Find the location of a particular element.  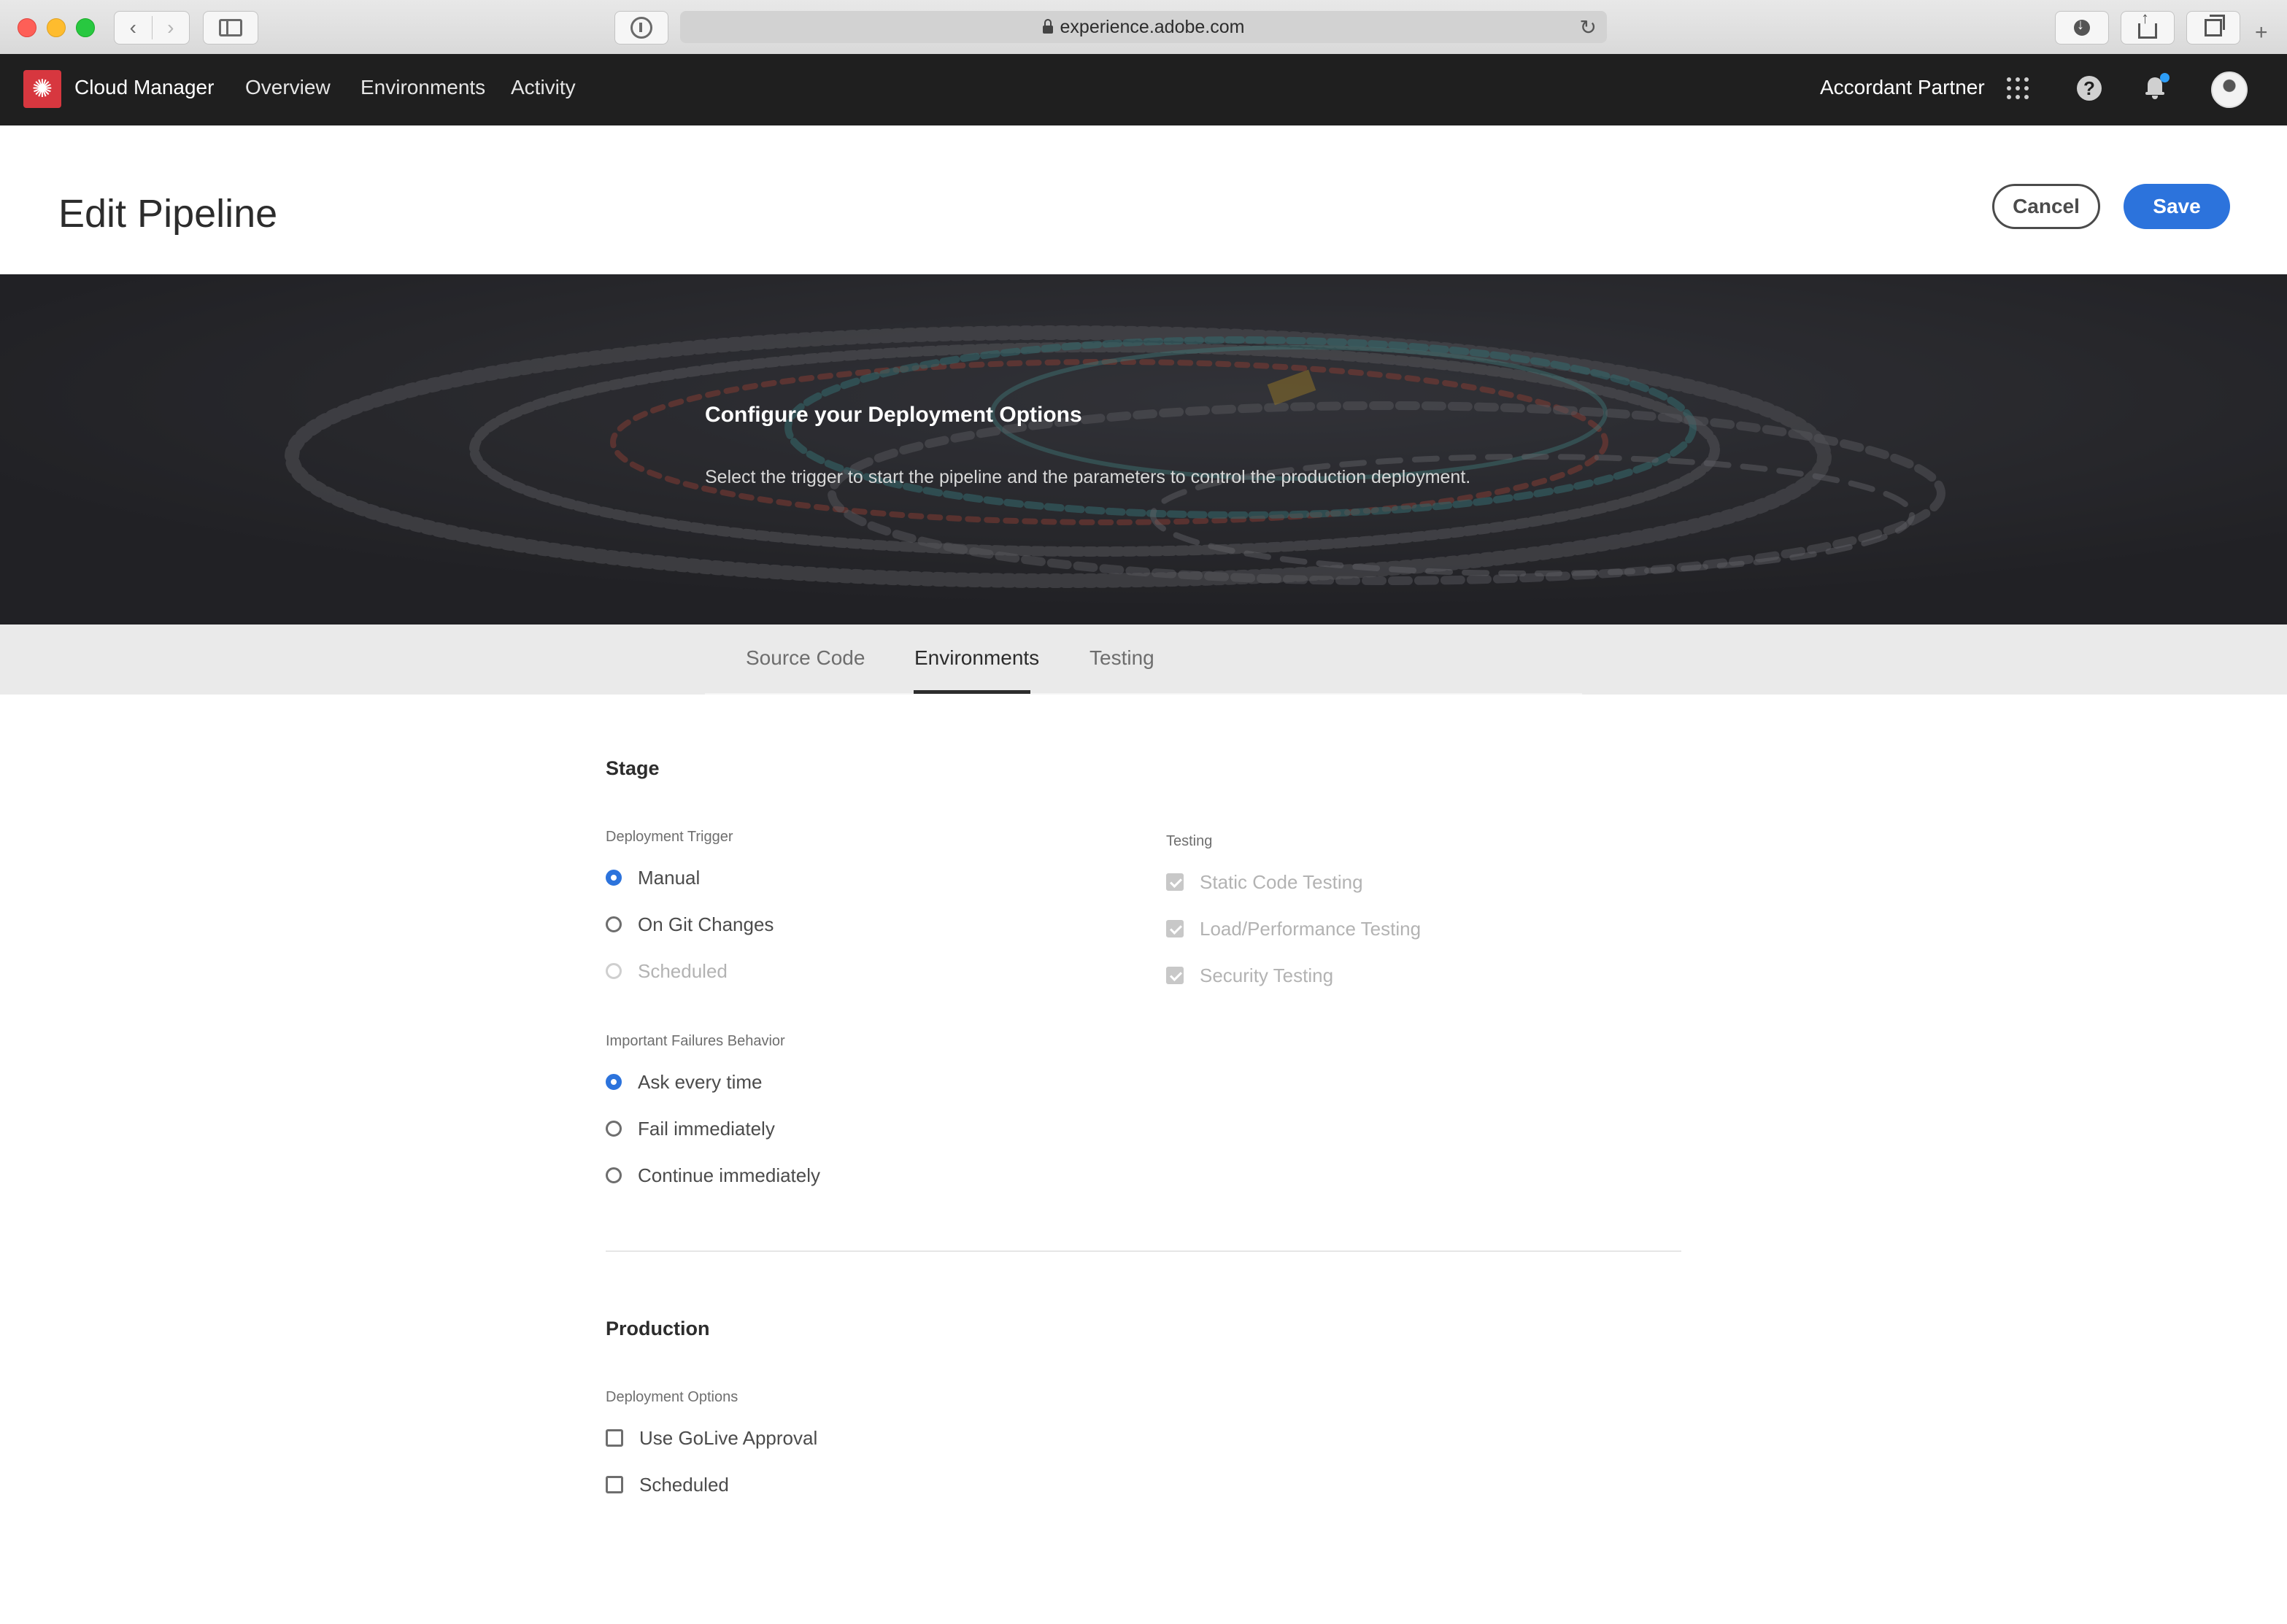

download-icon is located at coordinates (2082, 26).